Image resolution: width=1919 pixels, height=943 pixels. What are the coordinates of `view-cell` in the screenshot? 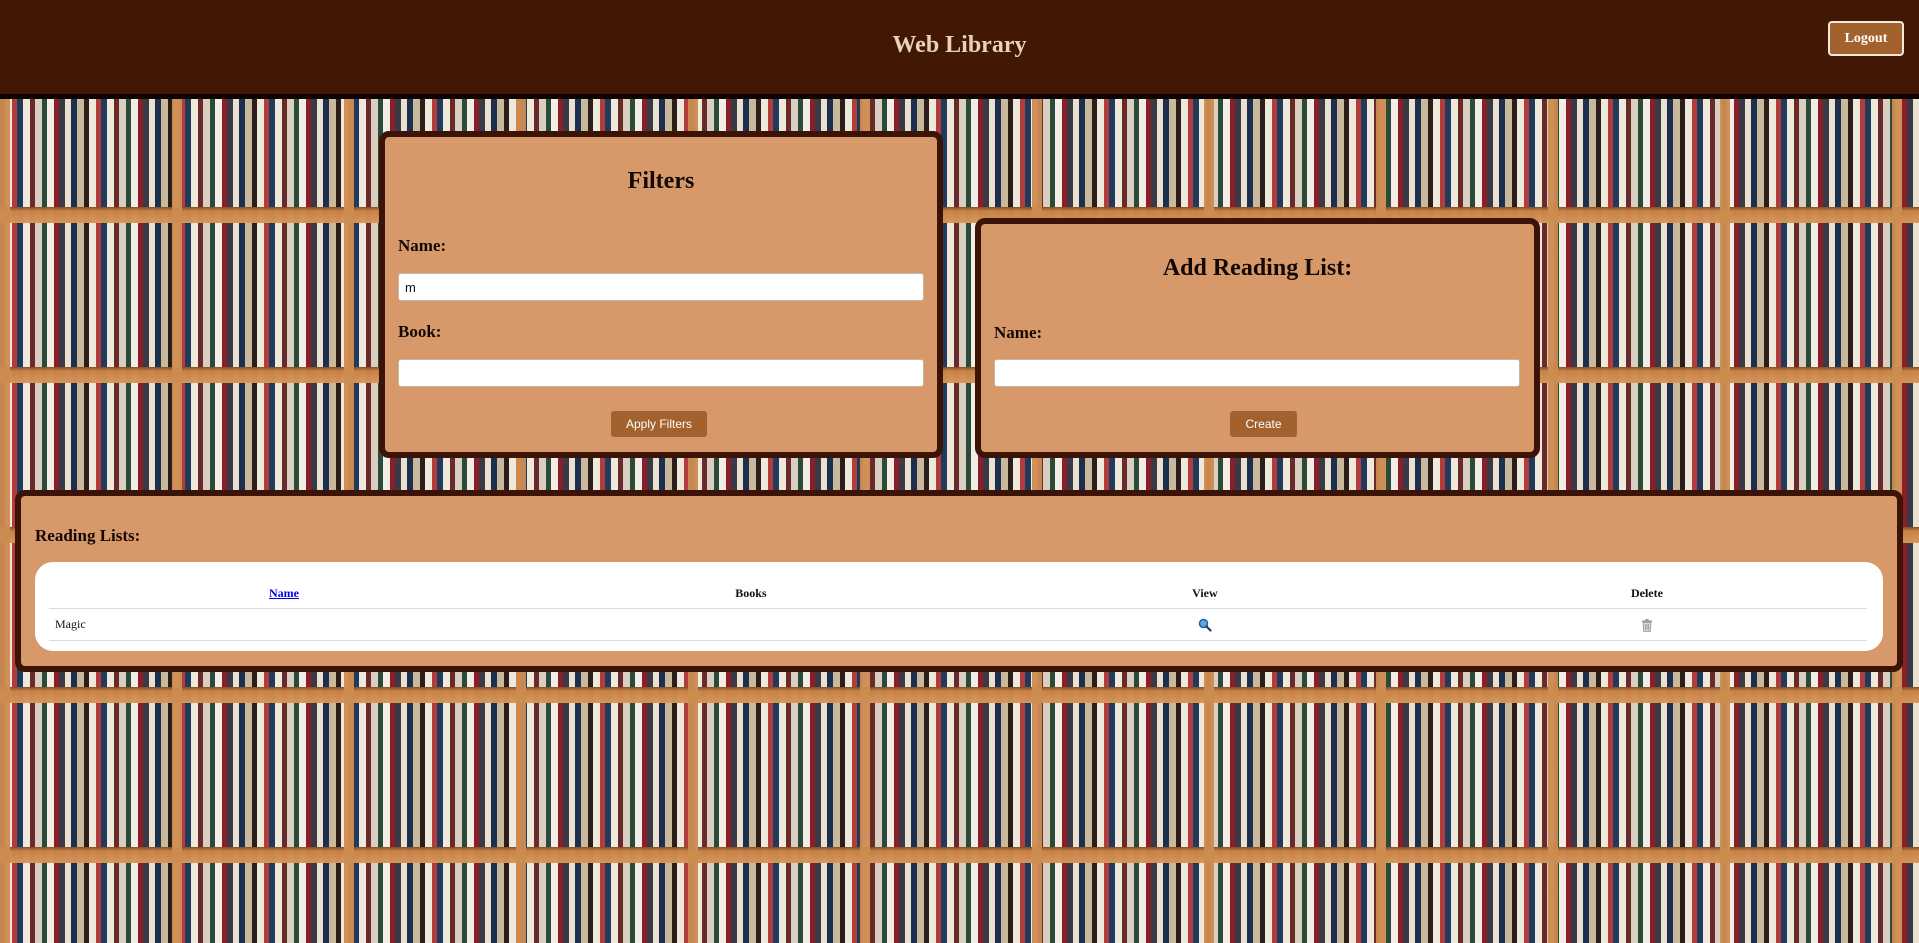 It's located at (1204, 624).